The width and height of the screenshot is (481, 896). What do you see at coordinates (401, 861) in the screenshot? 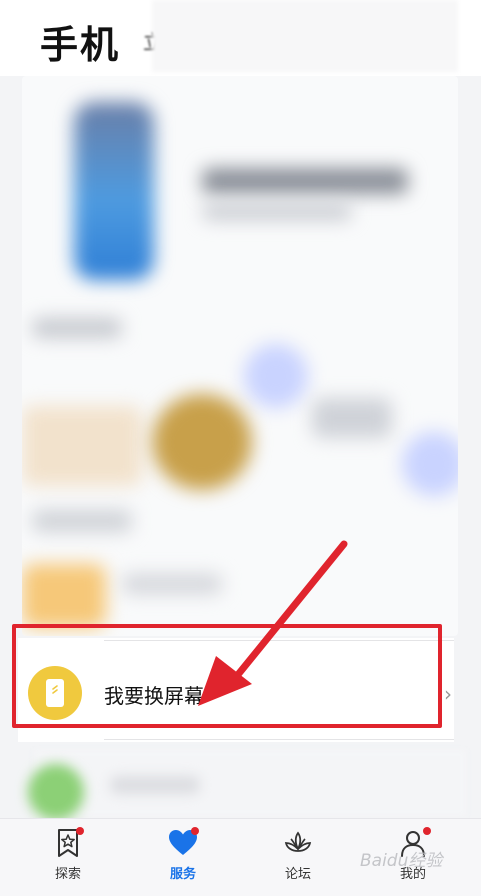
I see `watermark: Baidu经验` at bounding box center [401, 861].